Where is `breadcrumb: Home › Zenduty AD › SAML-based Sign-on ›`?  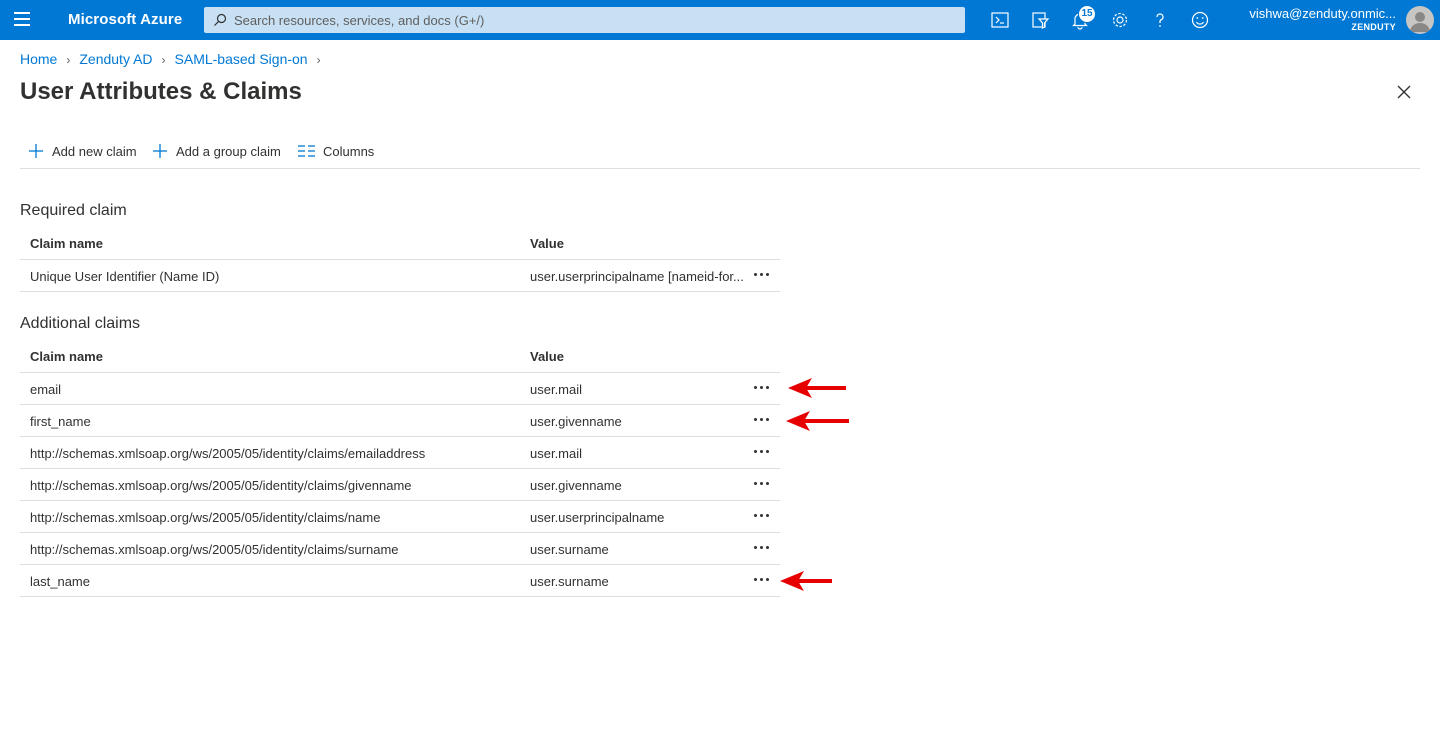
breadcrumb: Home › Zenduty AD › SAML-based Sign-on › is located at coordinates (175, 59).